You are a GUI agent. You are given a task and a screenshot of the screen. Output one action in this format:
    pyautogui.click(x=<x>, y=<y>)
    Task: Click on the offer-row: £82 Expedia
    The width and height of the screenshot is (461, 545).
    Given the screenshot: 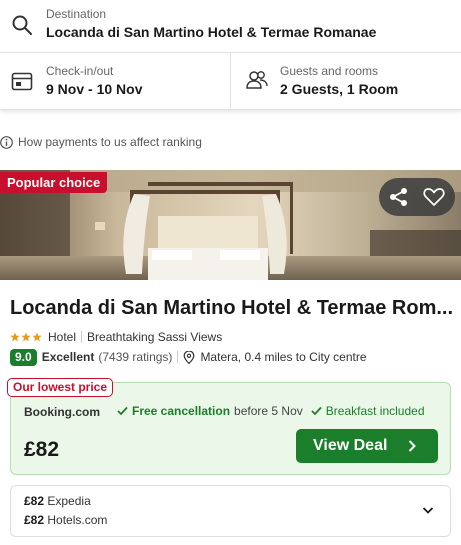 What is the action you would take?
    pyautogui.click(x=57, y=501)
    